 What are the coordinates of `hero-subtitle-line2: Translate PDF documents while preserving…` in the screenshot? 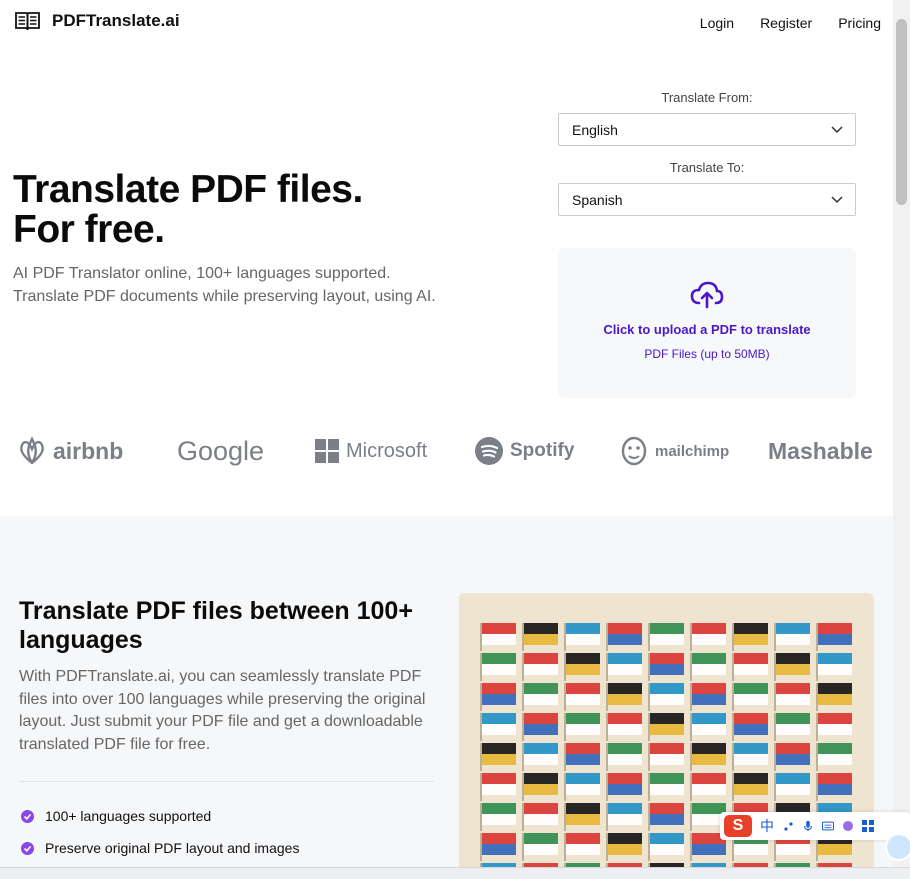 It's located at (224, 296).